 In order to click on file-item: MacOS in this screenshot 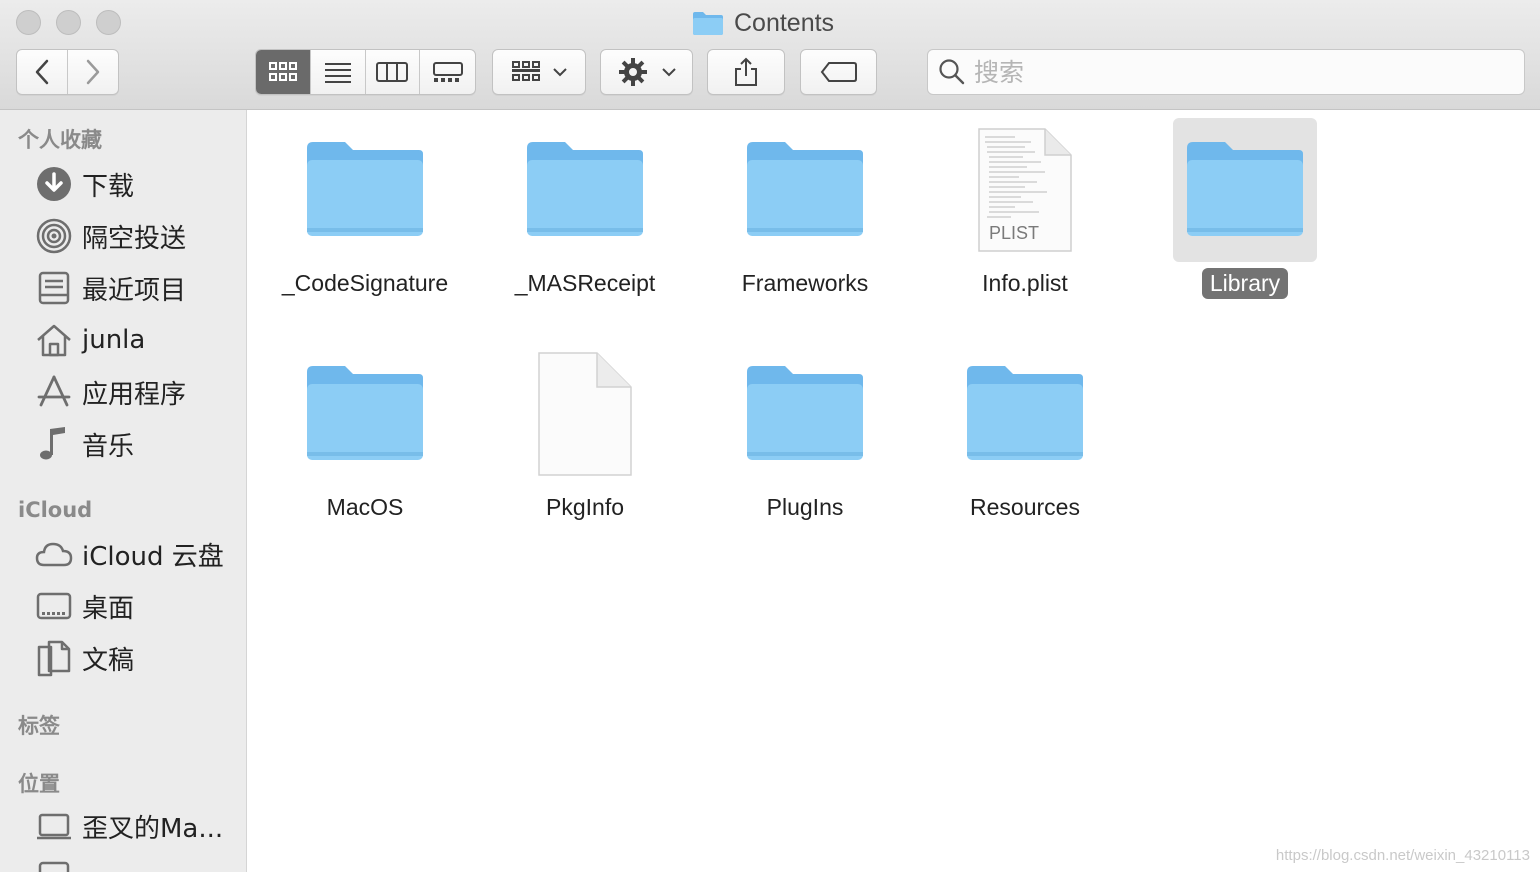, I will do `click(365, 432)`.